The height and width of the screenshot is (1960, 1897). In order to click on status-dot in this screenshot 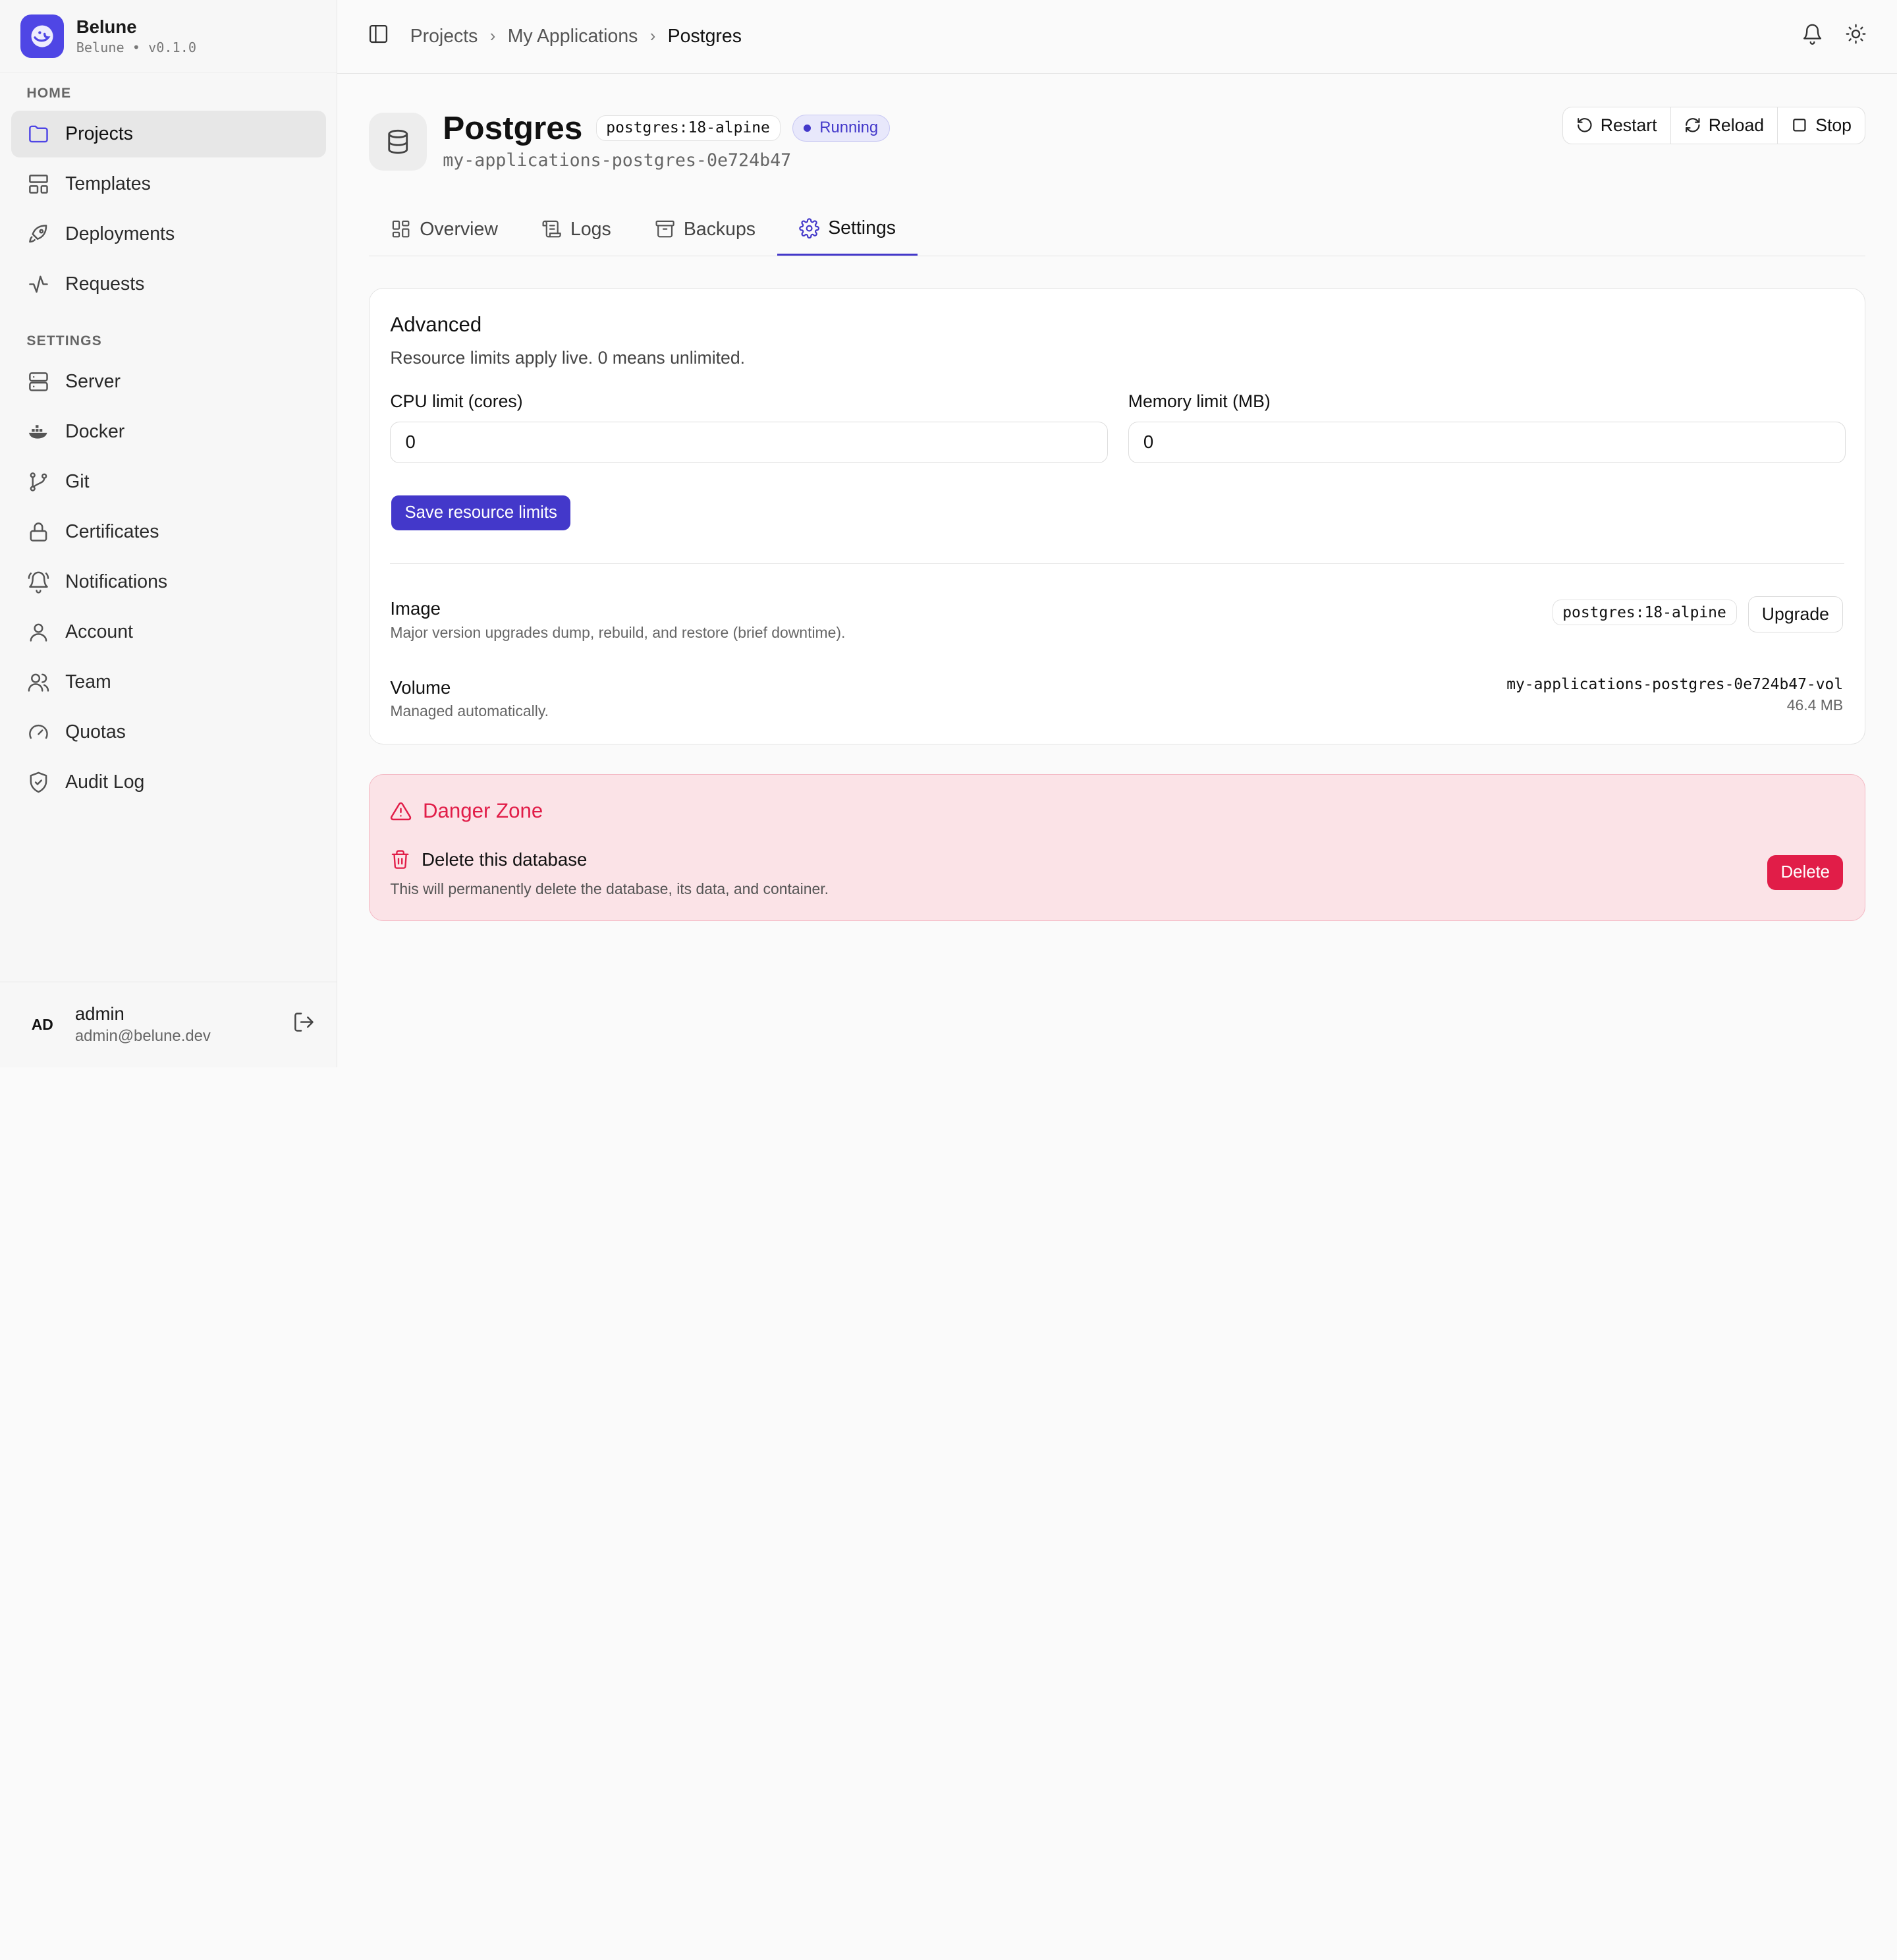, I will do `click(808, 128)`.